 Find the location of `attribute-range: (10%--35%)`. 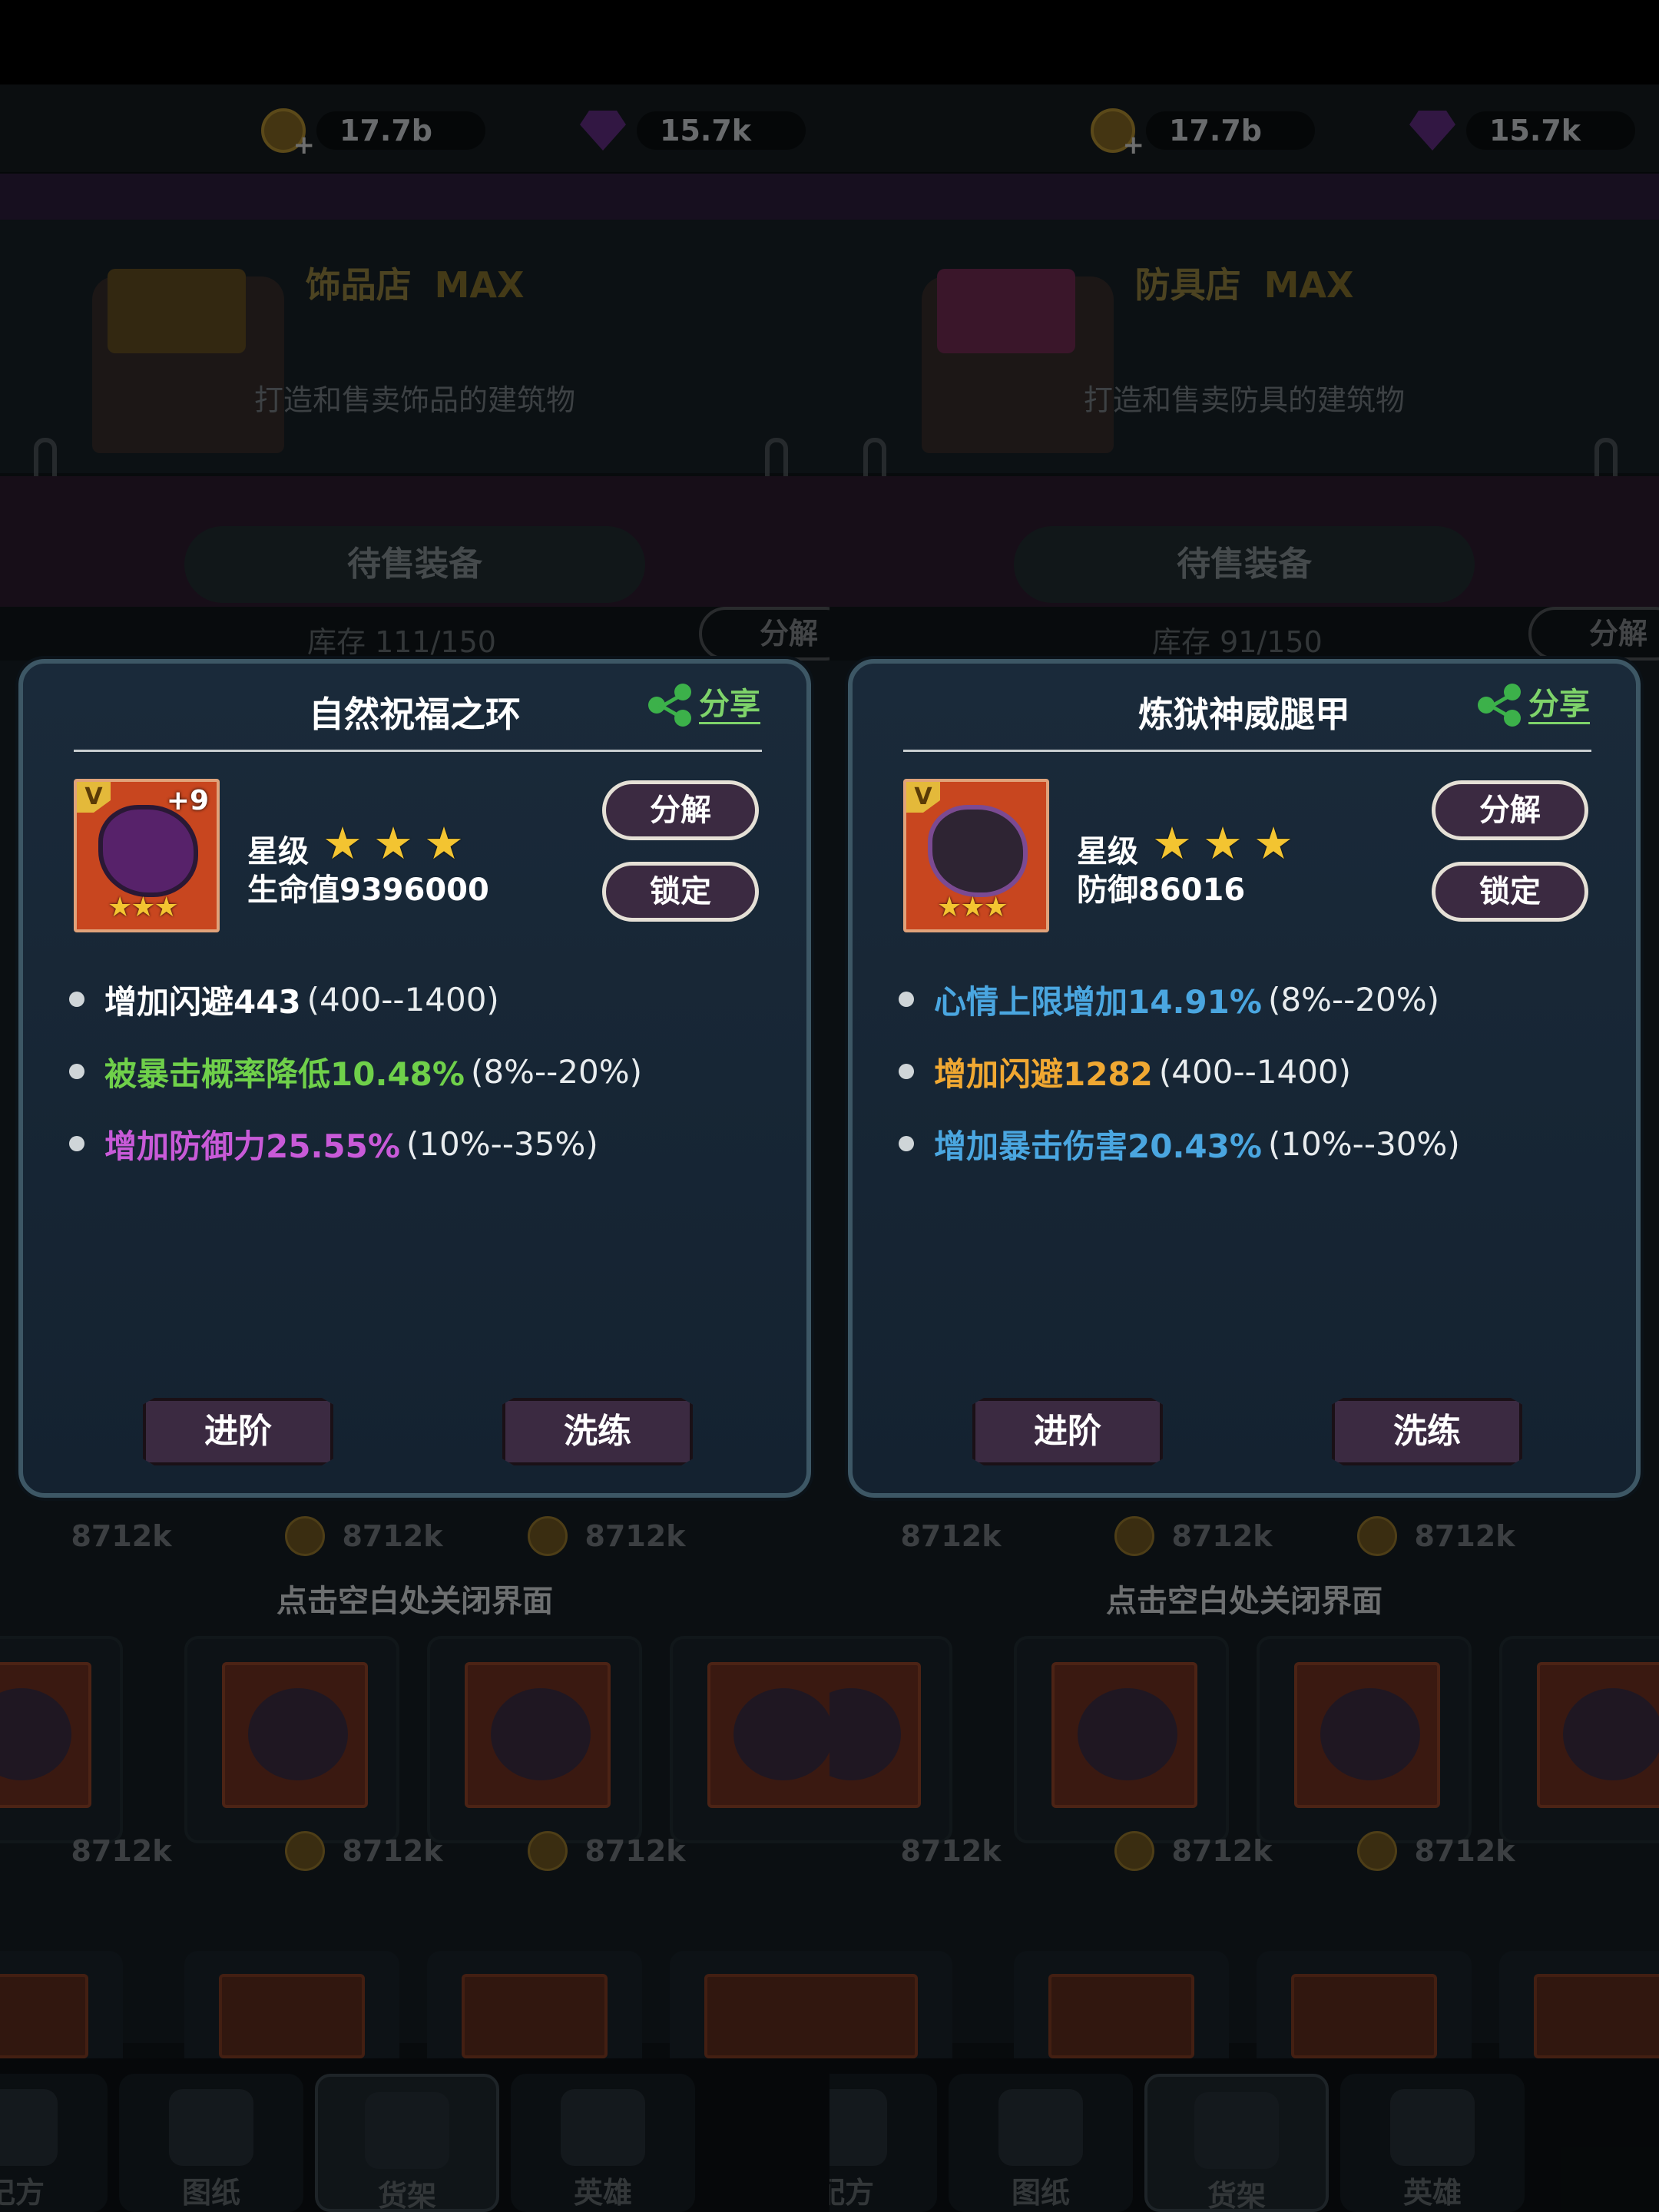

attribute-range: (10%--35%) is located at coordinates (502, 1144).